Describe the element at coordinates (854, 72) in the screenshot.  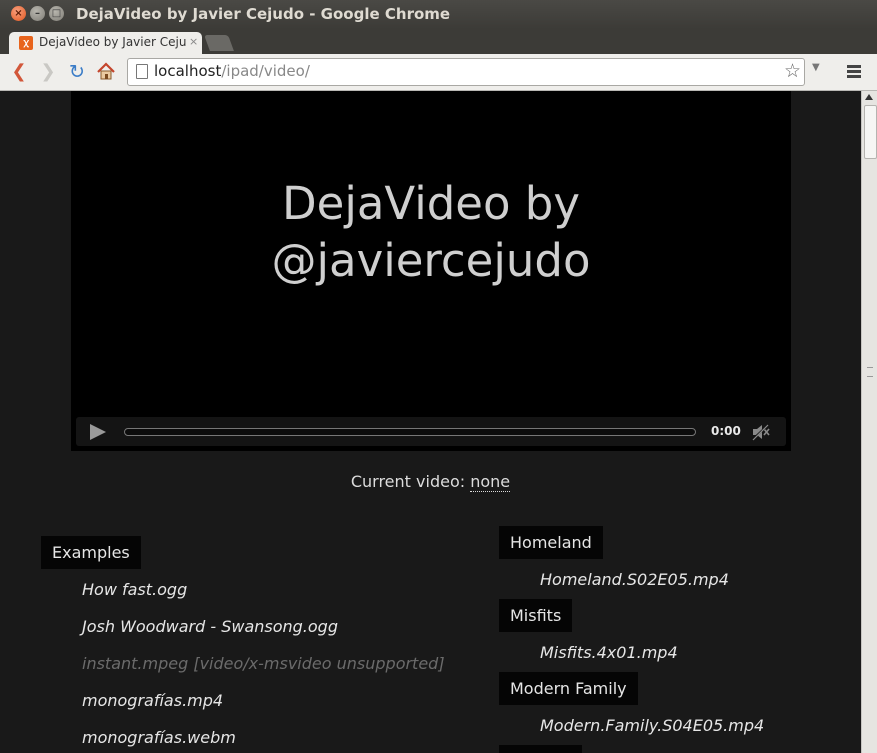
I see `menu-icon` at that location.